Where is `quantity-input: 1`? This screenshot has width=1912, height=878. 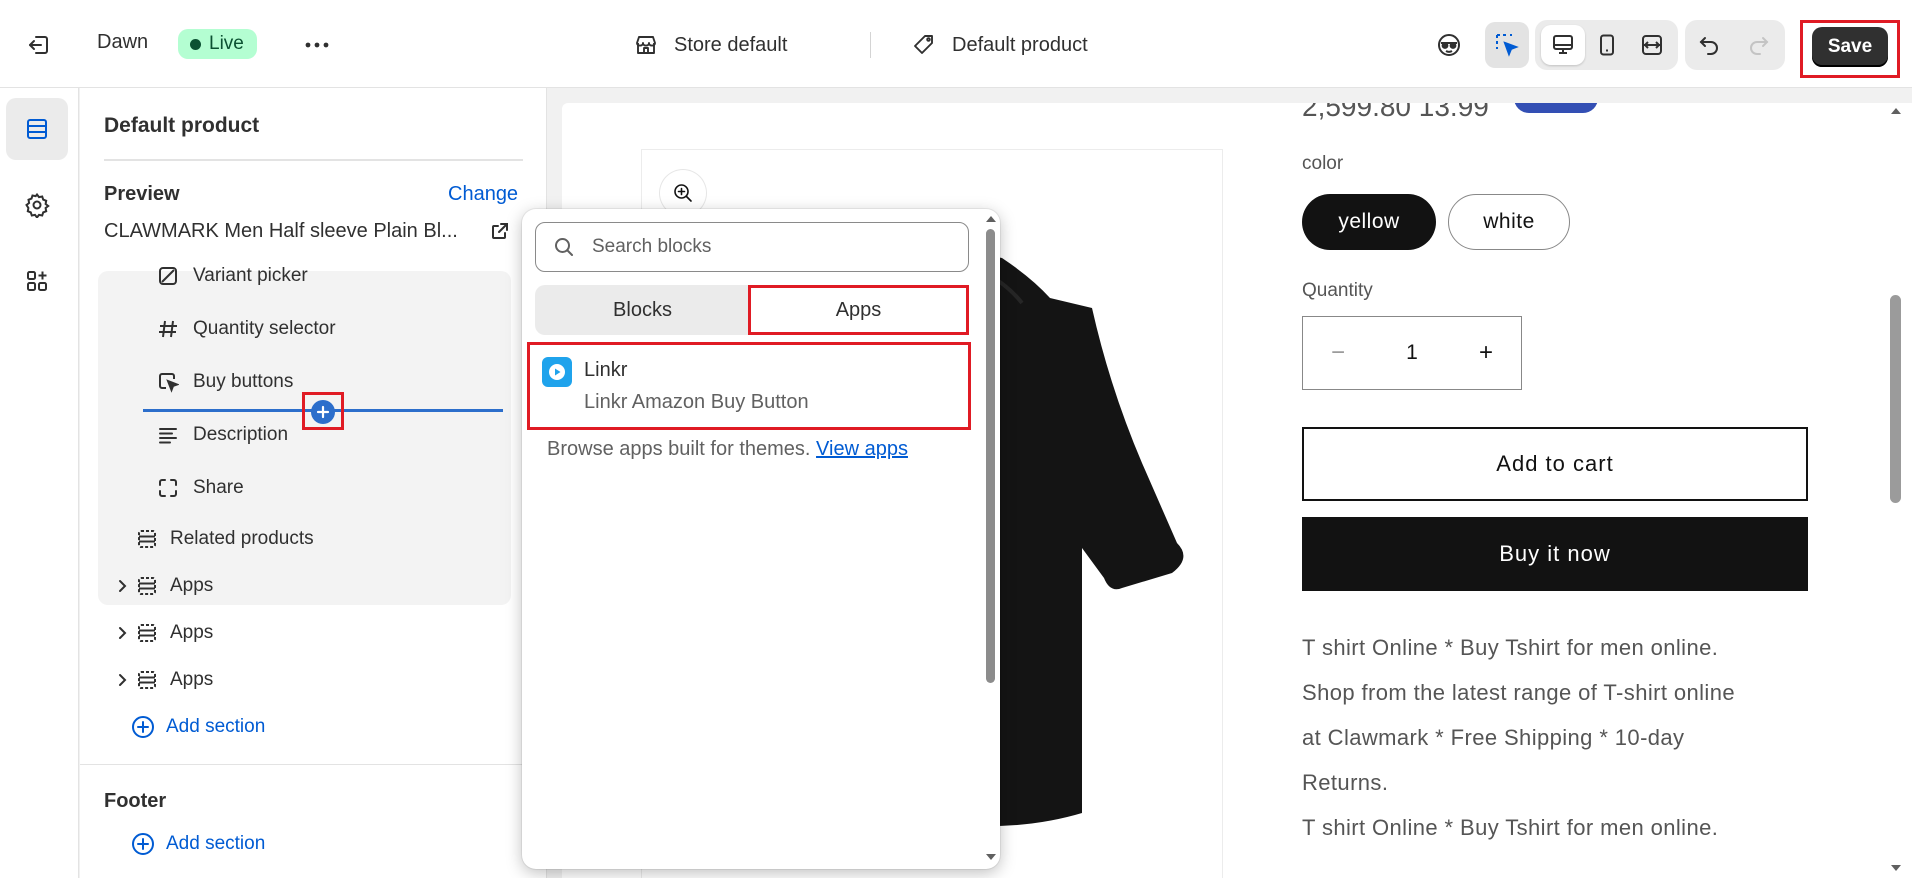 quantity-input: 1 is located at coordinates (1412, 353).